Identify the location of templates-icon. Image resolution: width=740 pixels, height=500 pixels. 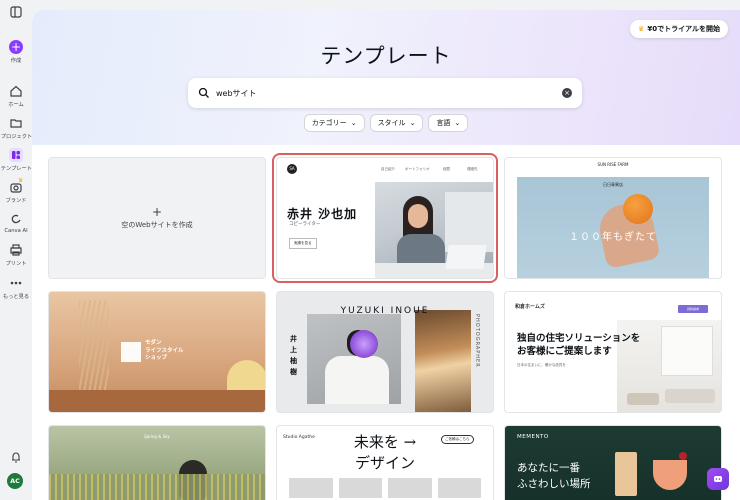
(16, 155).